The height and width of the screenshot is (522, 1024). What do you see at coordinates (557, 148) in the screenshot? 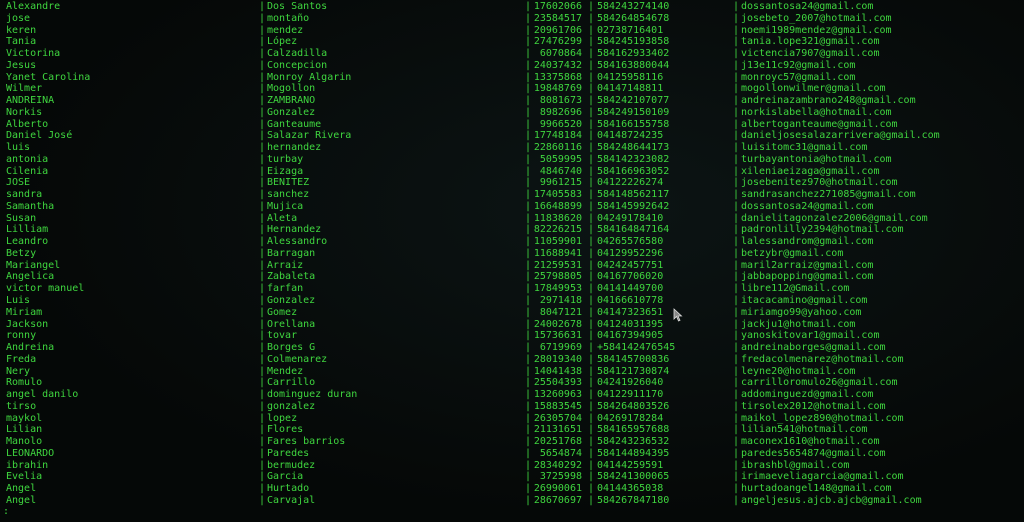
I see `id-number: 22860116` at bounding box center [557, 148].